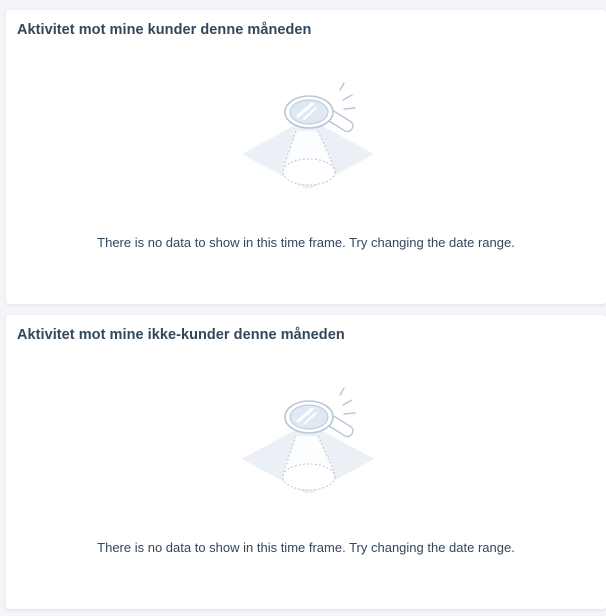  What do you see at coordinates (164, 30) in the screenshot?
I see `card-title: Aktivitet mot mine kunder denne måneden` at bounding box center [164, 30].